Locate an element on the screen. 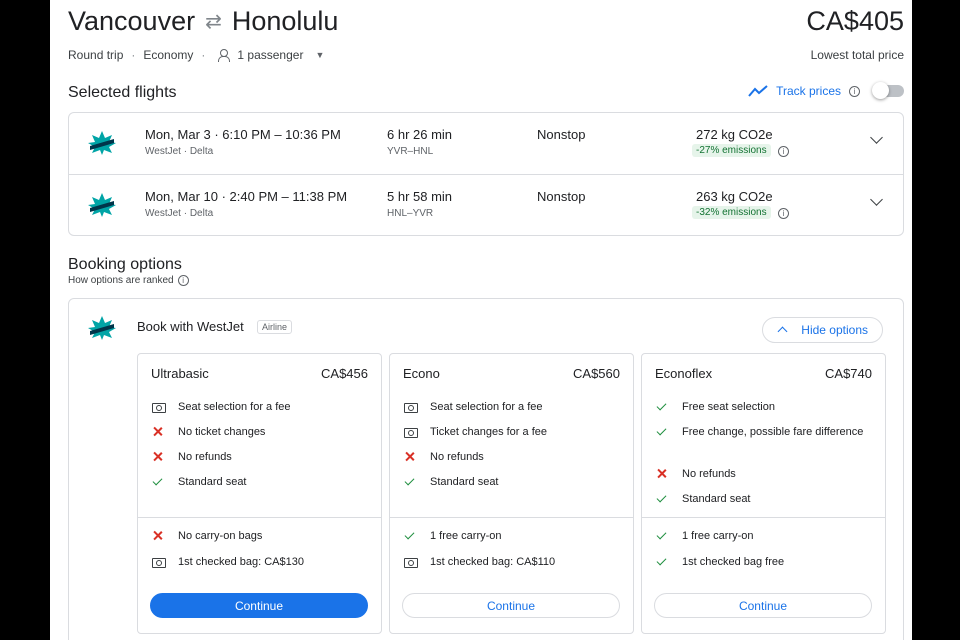 This screenshot has height=640, width=960. price-label: Lowest total price is located at coordinates (857, 55).